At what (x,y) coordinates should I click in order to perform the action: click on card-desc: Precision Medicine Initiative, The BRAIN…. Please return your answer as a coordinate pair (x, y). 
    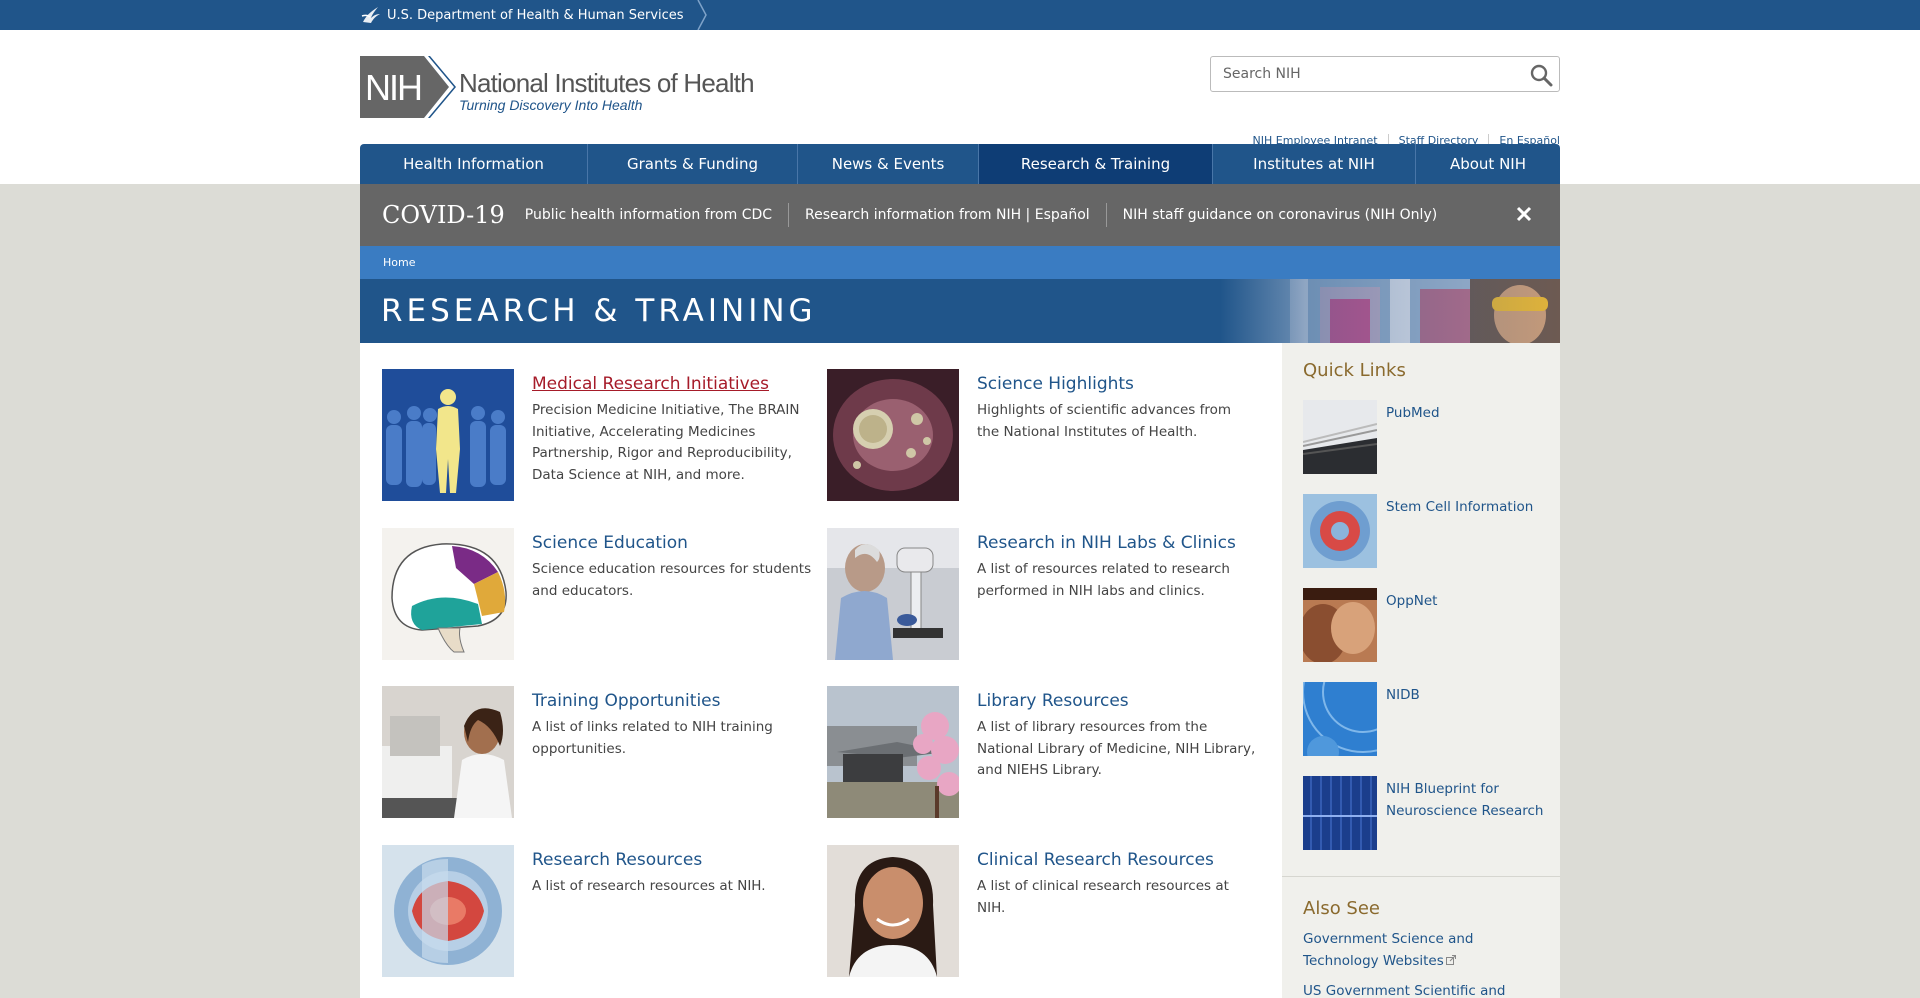
    Looking at the image, I should click on (666, 442).